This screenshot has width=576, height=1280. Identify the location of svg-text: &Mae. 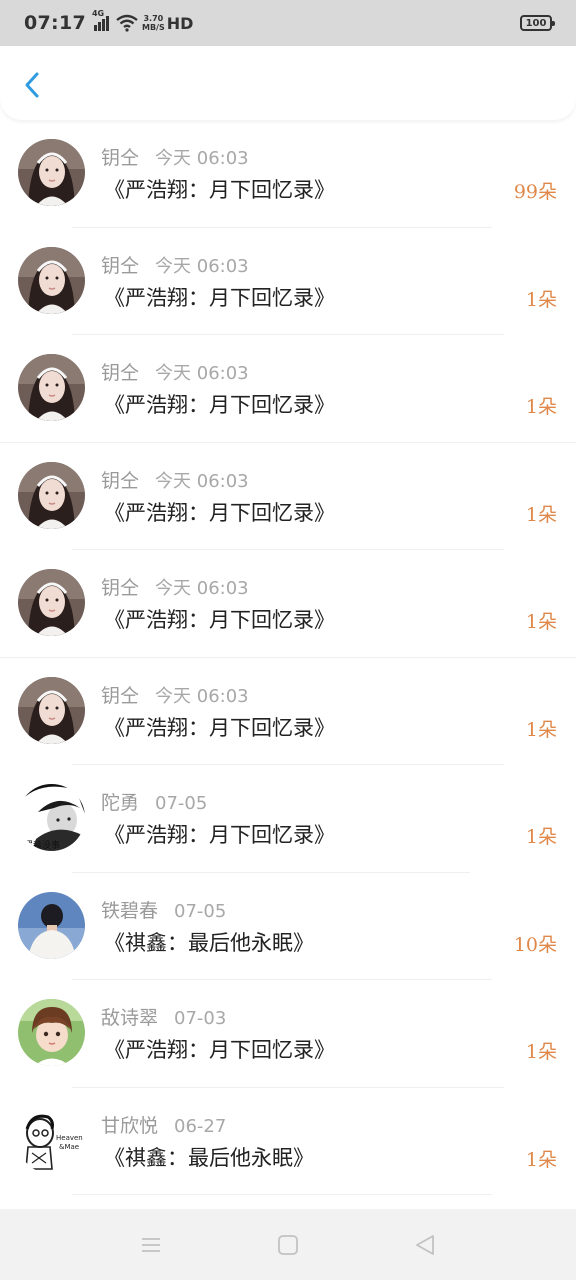
(69, 1147).